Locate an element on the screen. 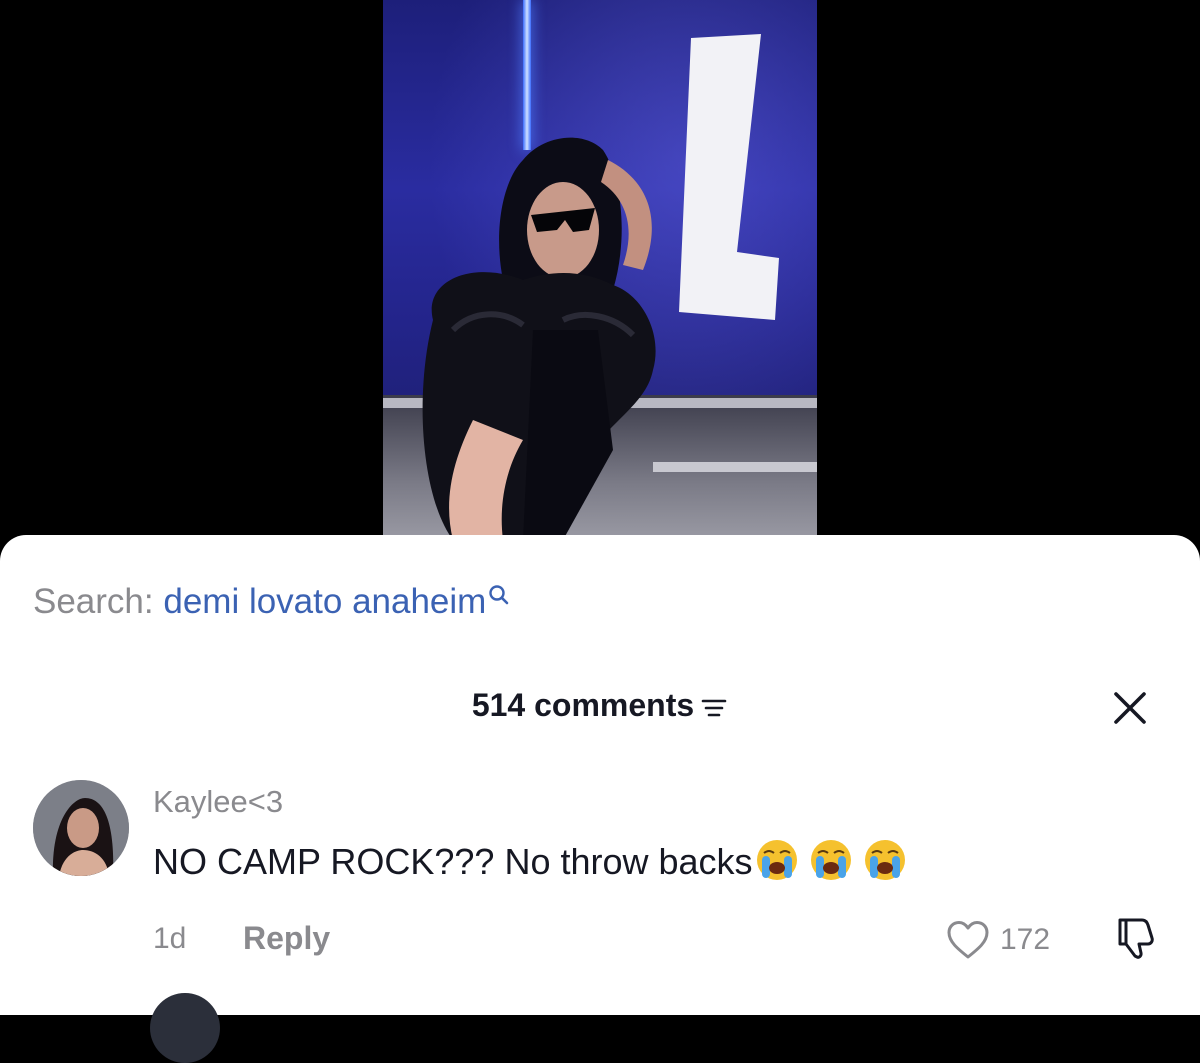  avatar is located at coordinates (81, 828).